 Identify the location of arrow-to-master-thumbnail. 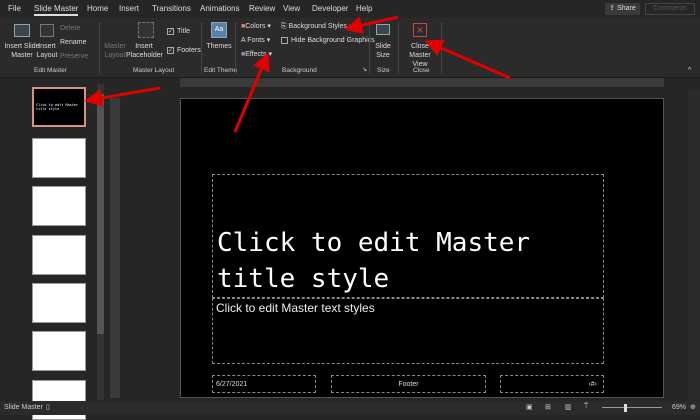
(122, 96).